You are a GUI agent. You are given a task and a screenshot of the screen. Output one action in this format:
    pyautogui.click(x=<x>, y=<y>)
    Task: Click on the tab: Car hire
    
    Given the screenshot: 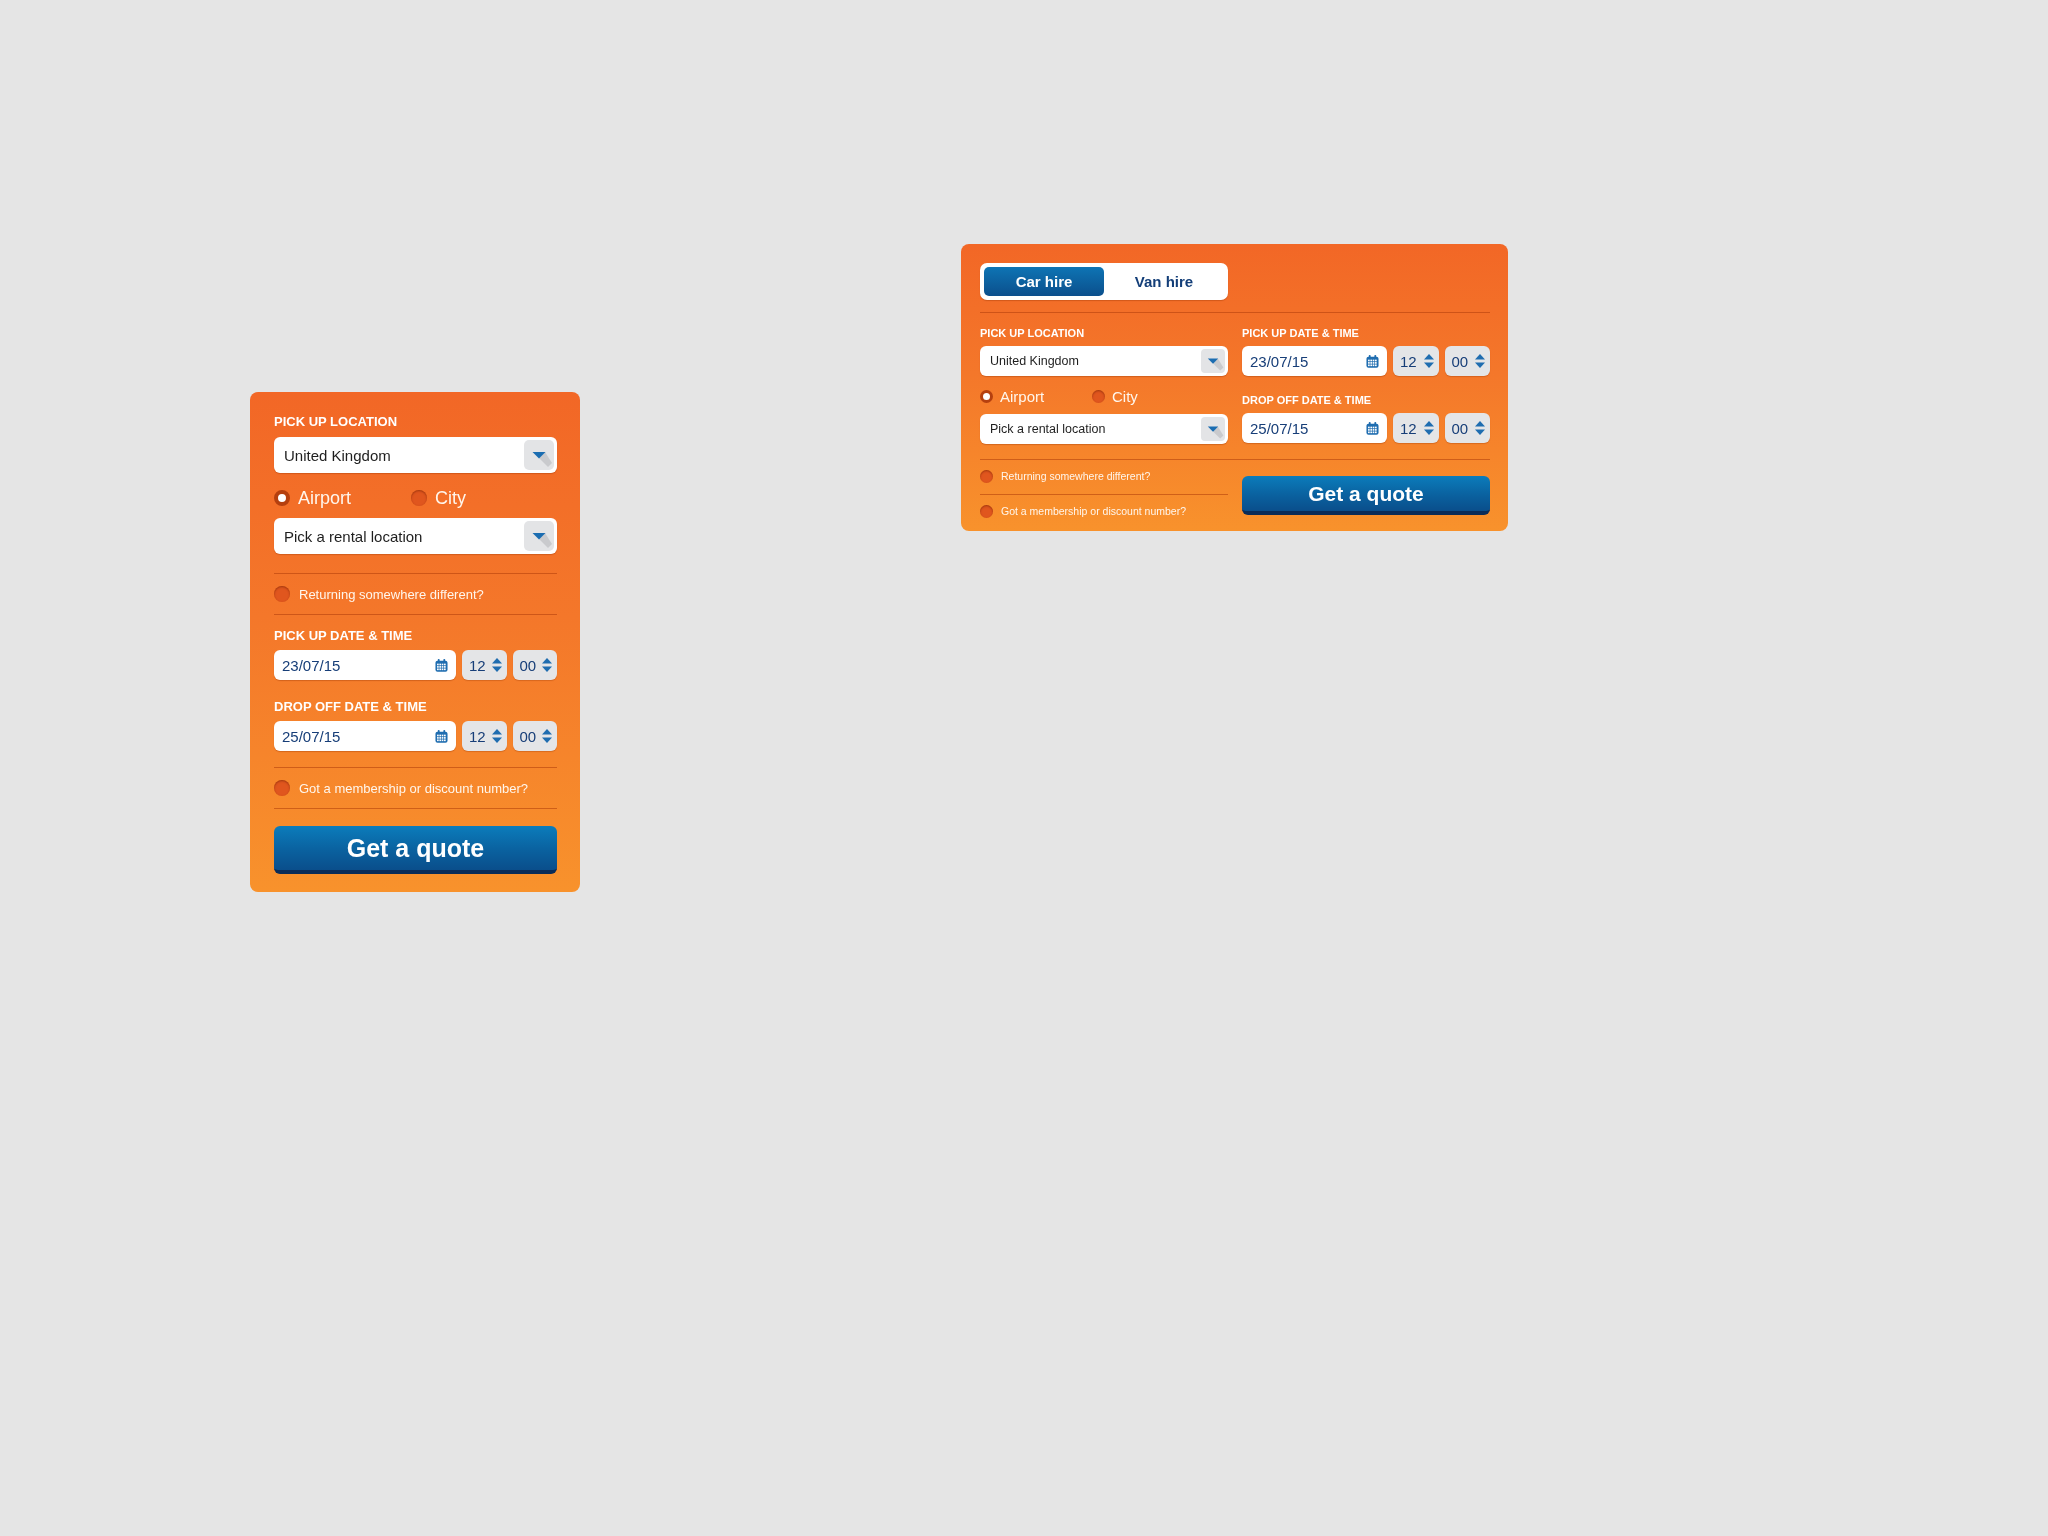 What is the action you would take?
    pyautogui.click(x=1044, y=281)
    